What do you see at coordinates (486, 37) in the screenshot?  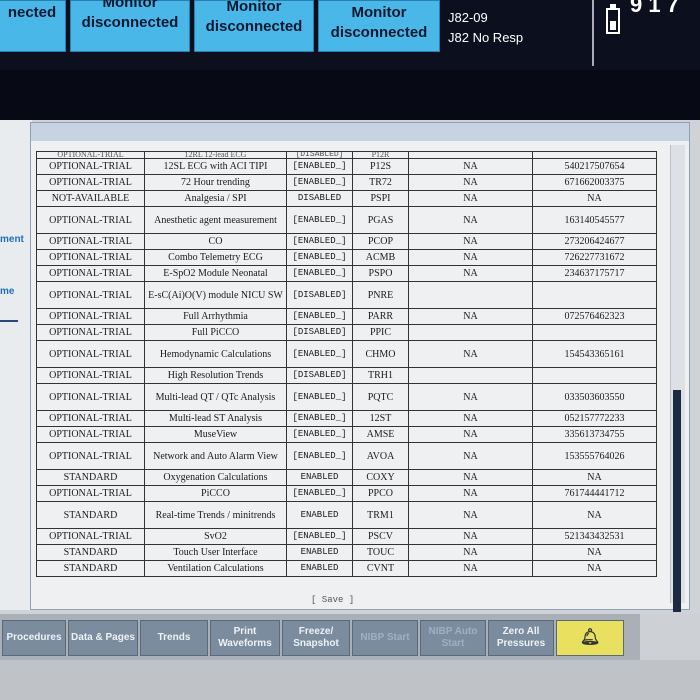 I see `bed-status: J82 No Resp` at bounding box center [486, 37].